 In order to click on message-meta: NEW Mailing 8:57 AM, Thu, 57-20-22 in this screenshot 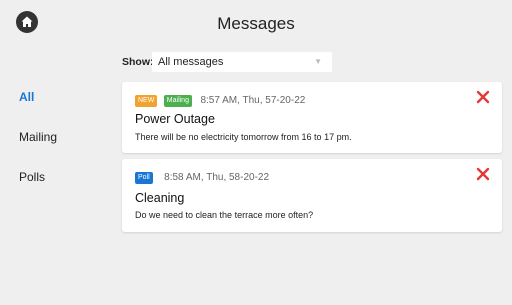, I will do `click(220, 99)`.